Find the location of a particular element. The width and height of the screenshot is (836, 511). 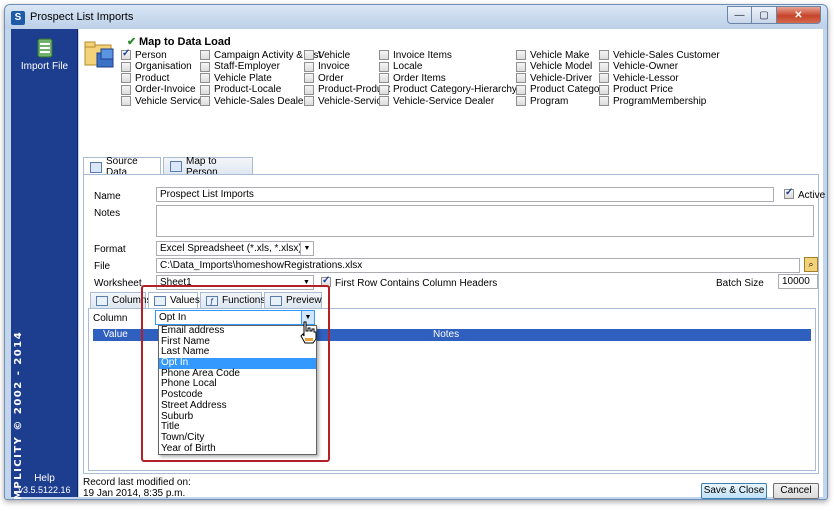

entity-option: Vehicle is located at coordinates (327, 55).